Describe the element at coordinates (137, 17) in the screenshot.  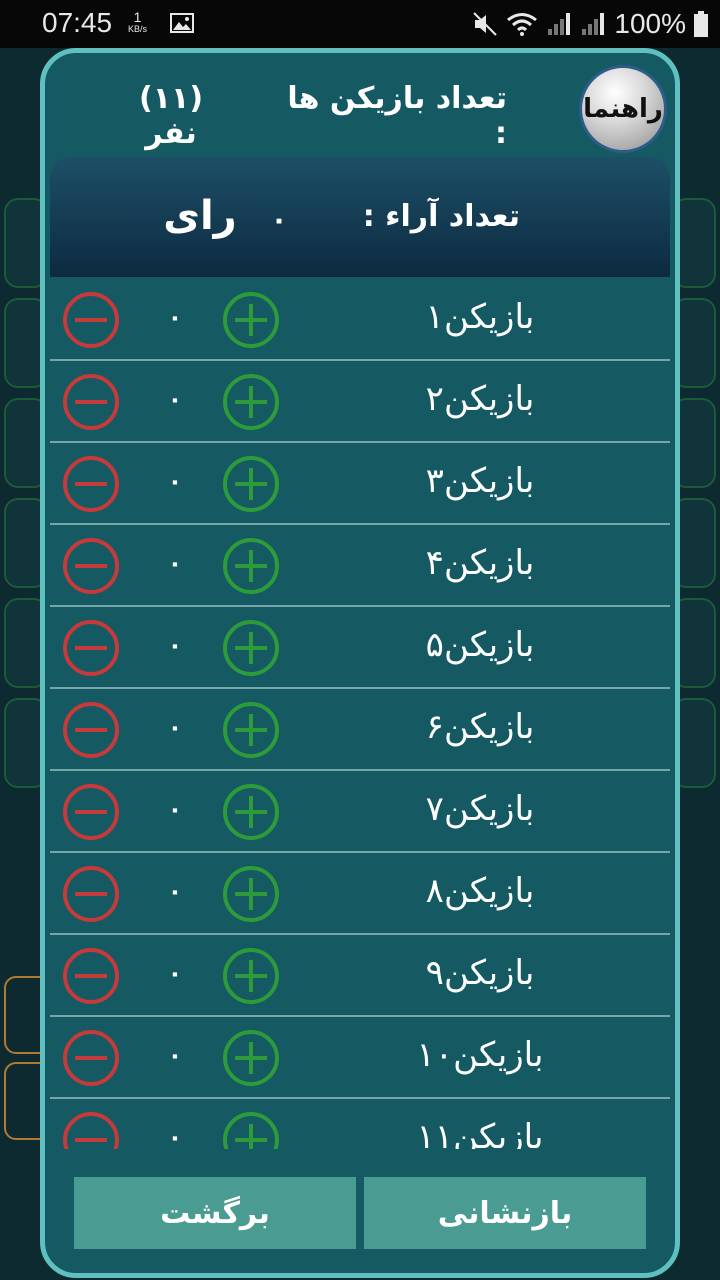
I see `network-speed-value: 1` at that location.